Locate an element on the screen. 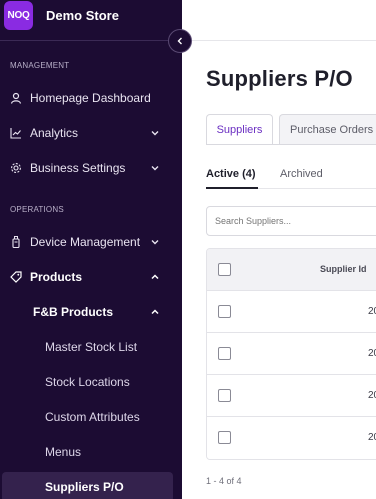  sidebar-item-menus: Menus is located at coordinates (91, 452).